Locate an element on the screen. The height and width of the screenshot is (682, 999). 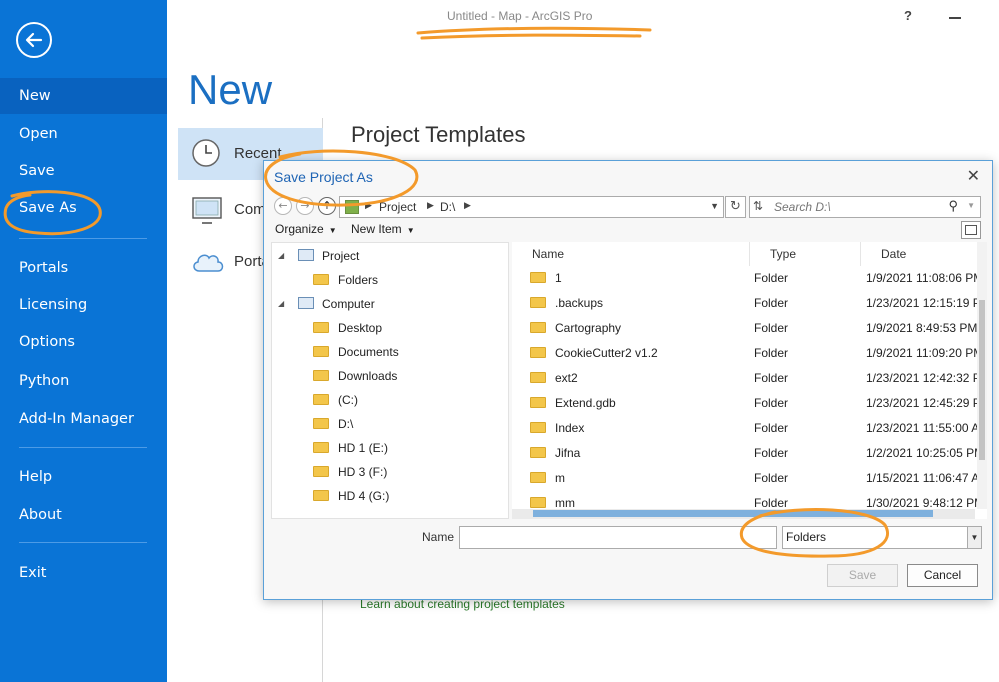
file-row: Extend.gdb Folder 1/23/2021 12:45:29 PM is located at coordinates (749, 403).